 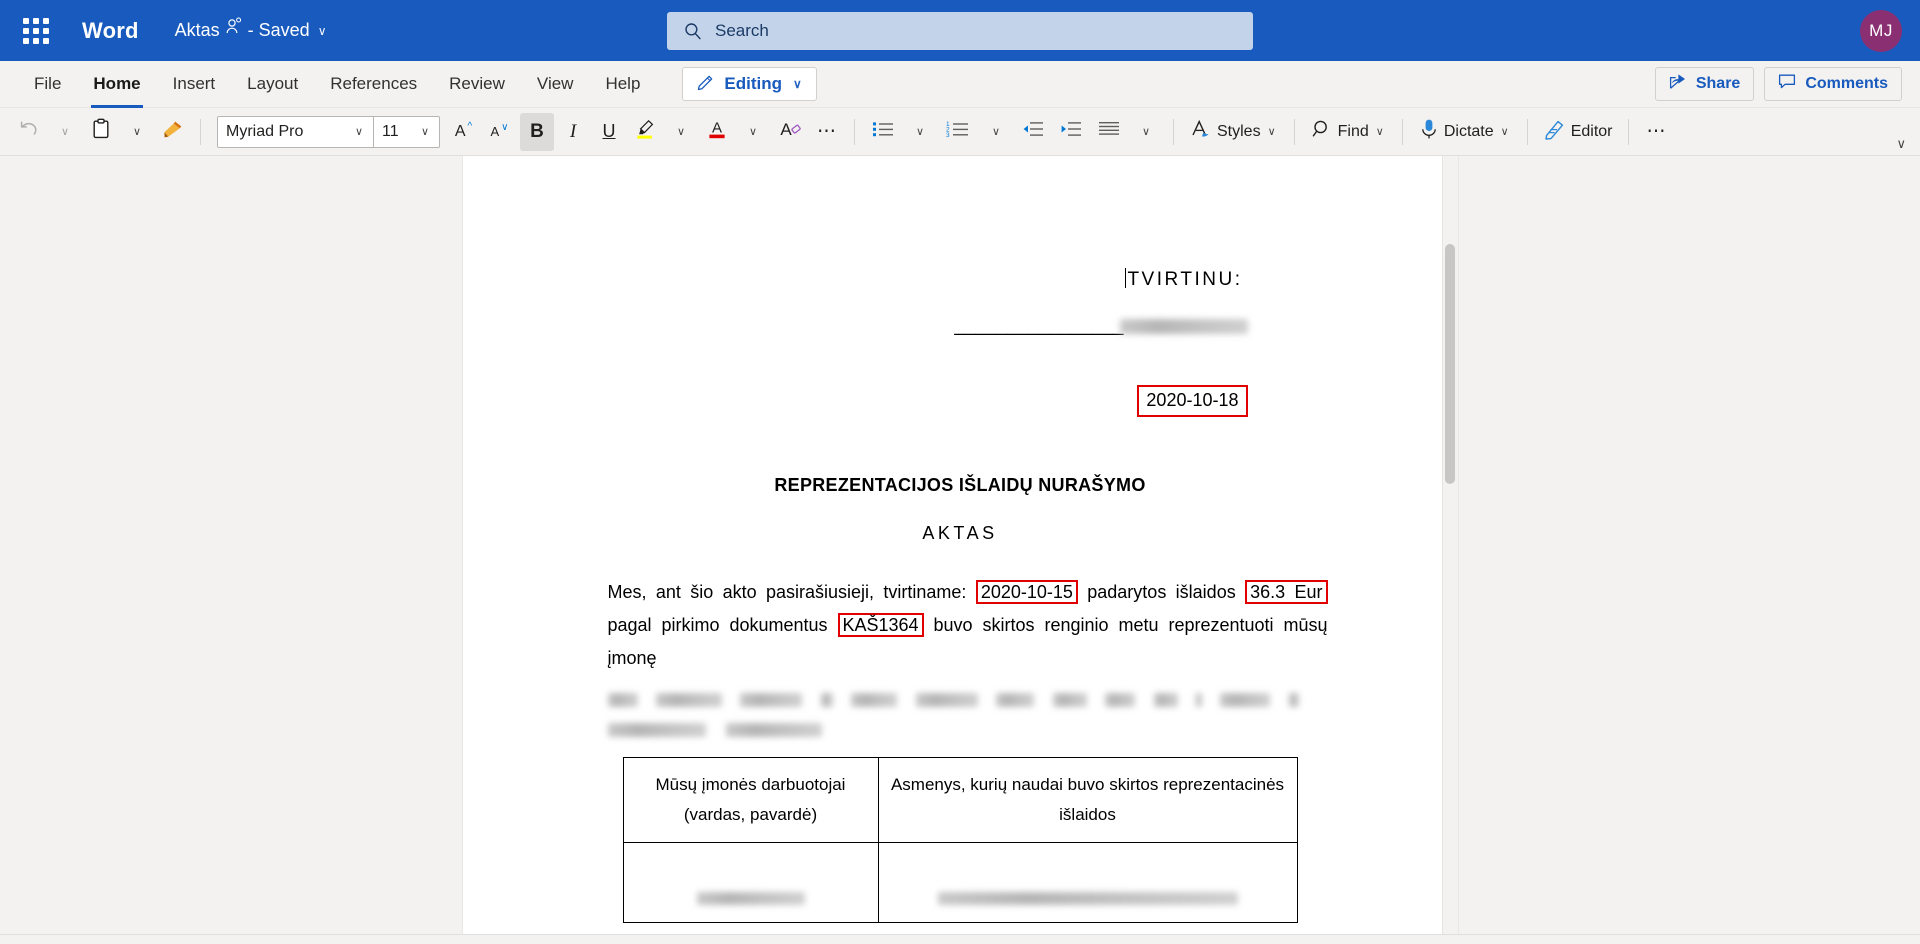 I want to click on styles-button: Styles ∨, so click(x=1234, y=132).